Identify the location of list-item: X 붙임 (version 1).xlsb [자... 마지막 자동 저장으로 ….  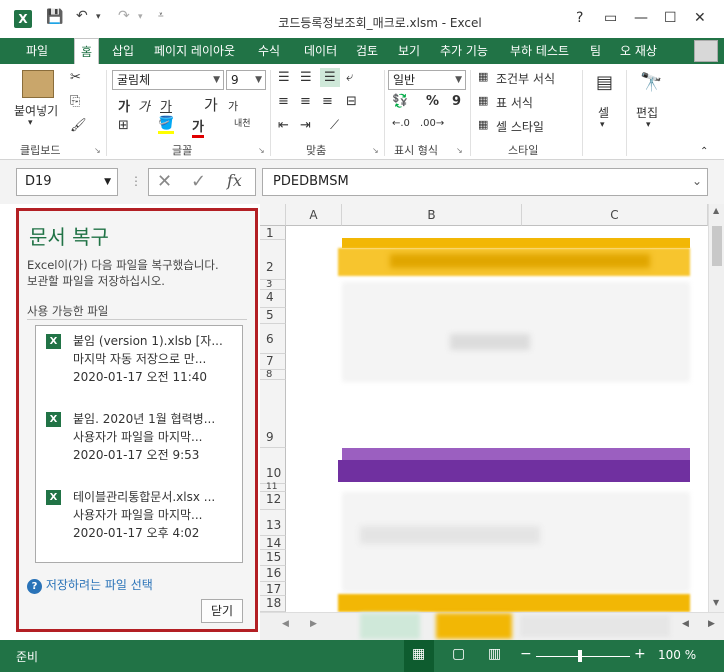
(141, 358).